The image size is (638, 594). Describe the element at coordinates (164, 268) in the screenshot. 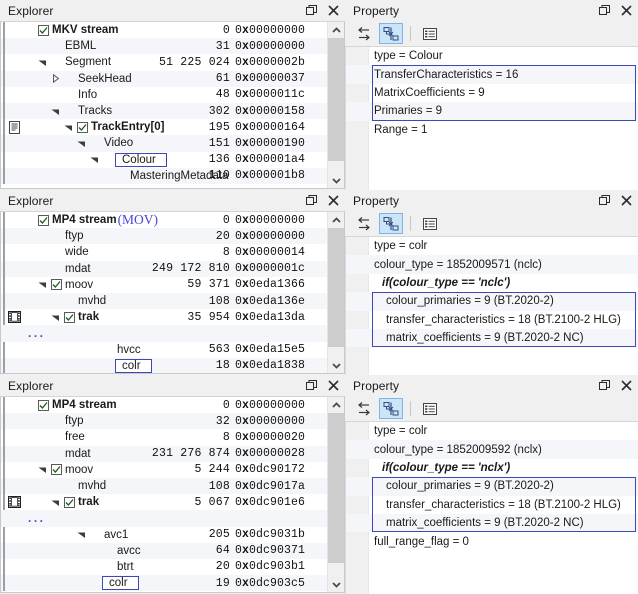

I see `tree-row: mdat 249 172 810 0x0000001c` at that location.